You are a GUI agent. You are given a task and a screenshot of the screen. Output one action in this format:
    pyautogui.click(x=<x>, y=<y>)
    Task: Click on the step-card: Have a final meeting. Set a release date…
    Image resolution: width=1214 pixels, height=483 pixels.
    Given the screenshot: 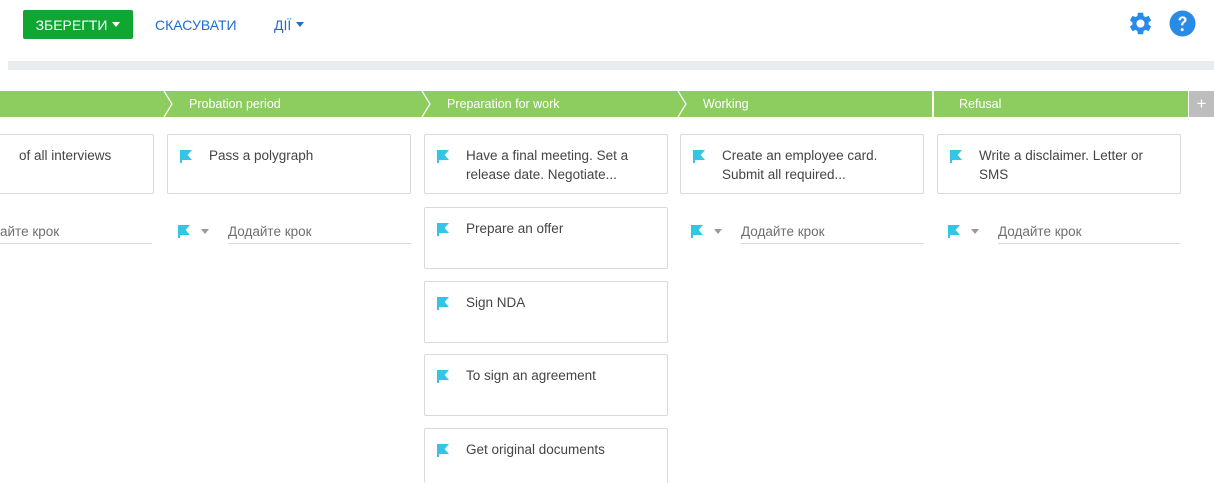 What is the action you would take?
    pyautogui.click(x=546, y=164)
    